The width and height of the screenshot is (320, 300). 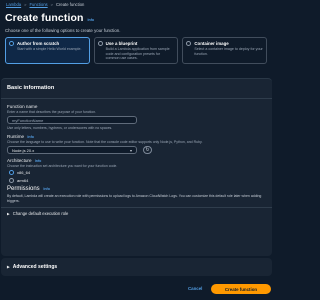 I want to click on page-header: Create function Info, so click(x=49, y=18).